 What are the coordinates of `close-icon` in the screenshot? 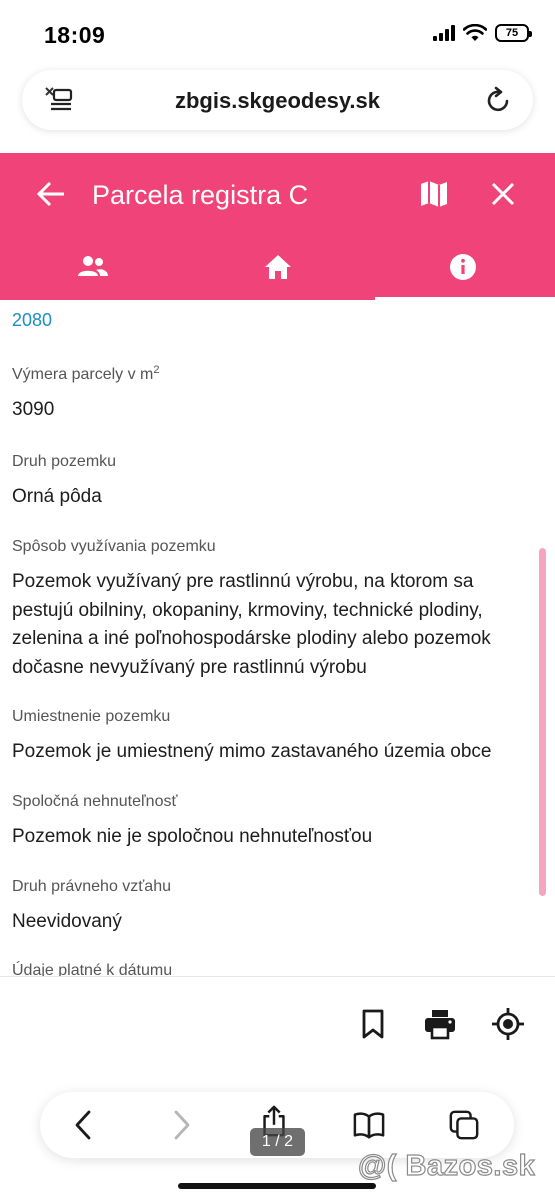 It's located at (503, 194).